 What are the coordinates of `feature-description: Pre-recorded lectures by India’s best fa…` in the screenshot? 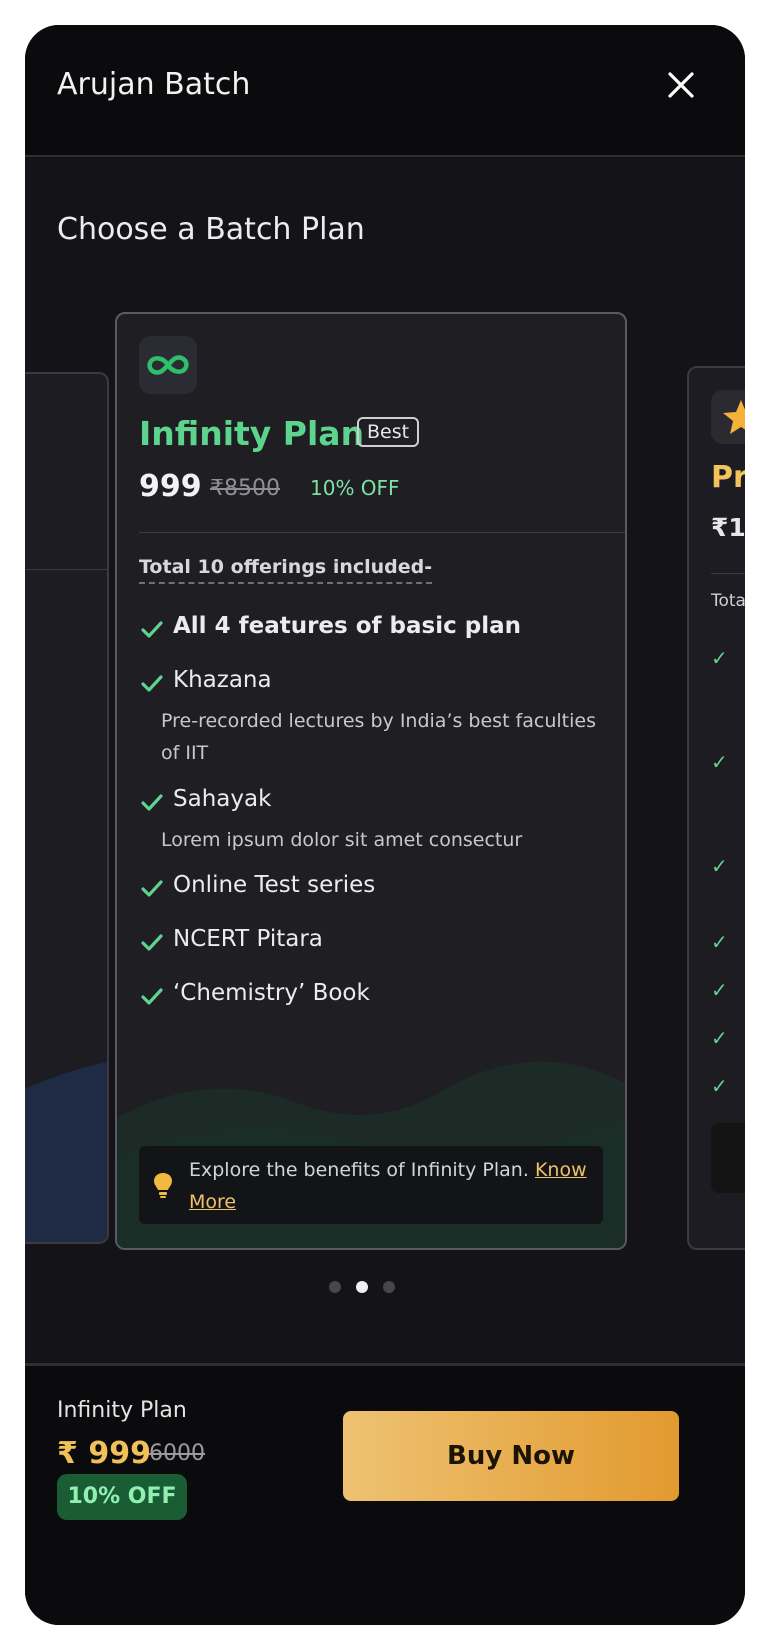 It's located at (378, 737).